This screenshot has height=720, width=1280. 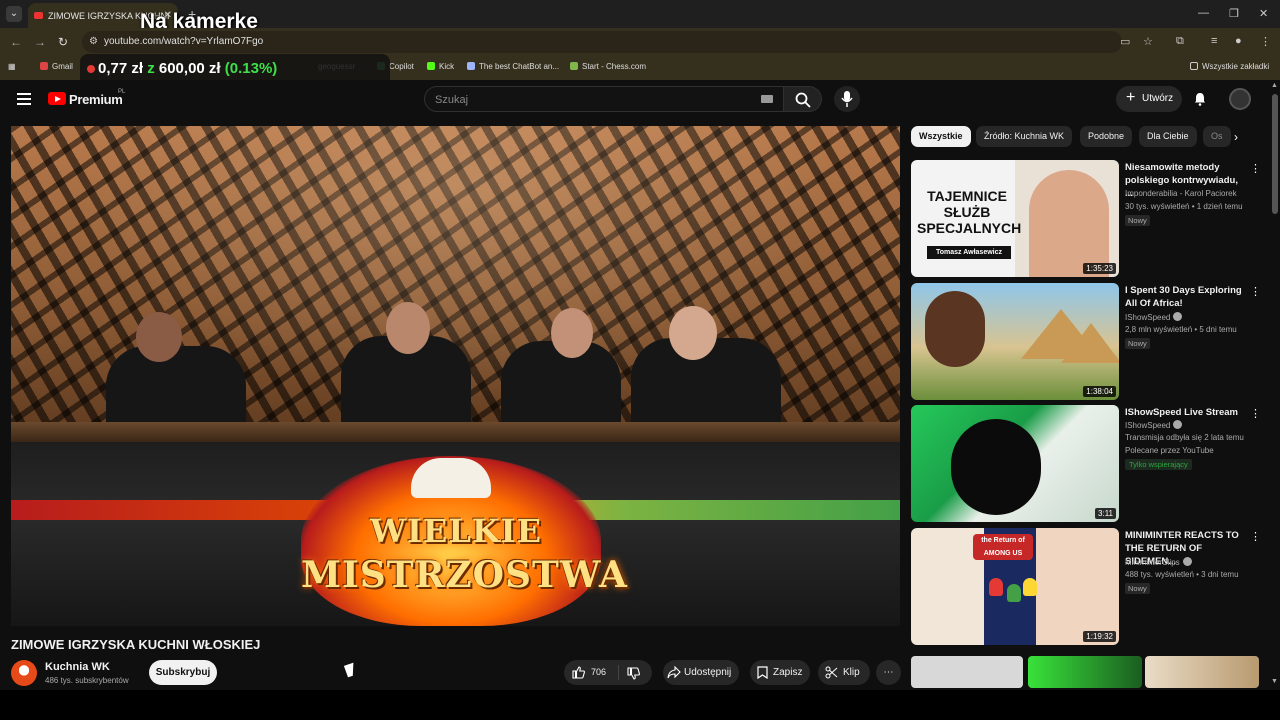 I want to click on chip-for-you: Dla Ciebie, so click(x=1168, y=136).